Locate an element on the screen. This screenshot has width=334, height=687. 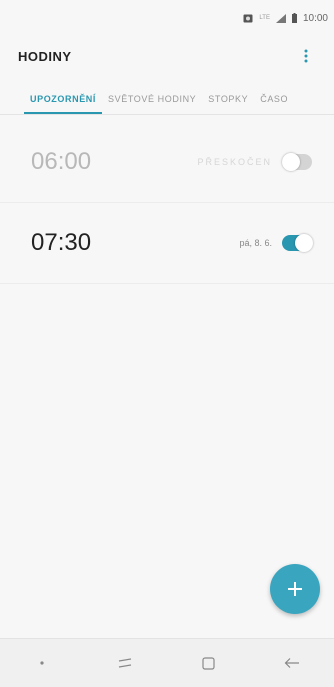
tab-timer: ČASO is located at coordinates (274, 104).